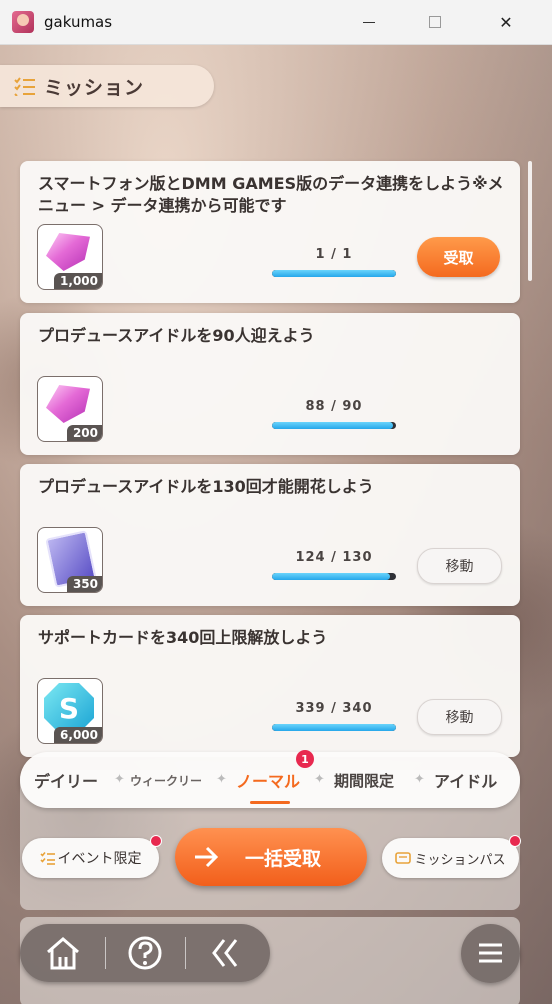 This screenshot has height=1004, width=552. Describe the element at coordinates (78, 735) in the screenshot. I see `reward-quantity: 6,000` at that location.